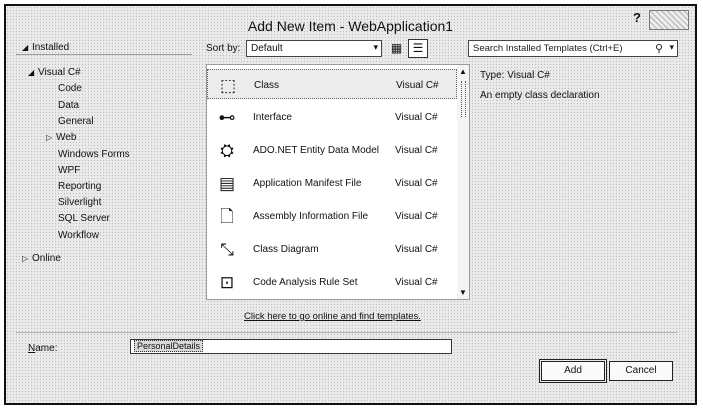 Image resolution: width=703 pixels, height=413 pixels. Describe the element at coordinates (272, 117) in the screenshot. I see `template-name: Interface` at that location.